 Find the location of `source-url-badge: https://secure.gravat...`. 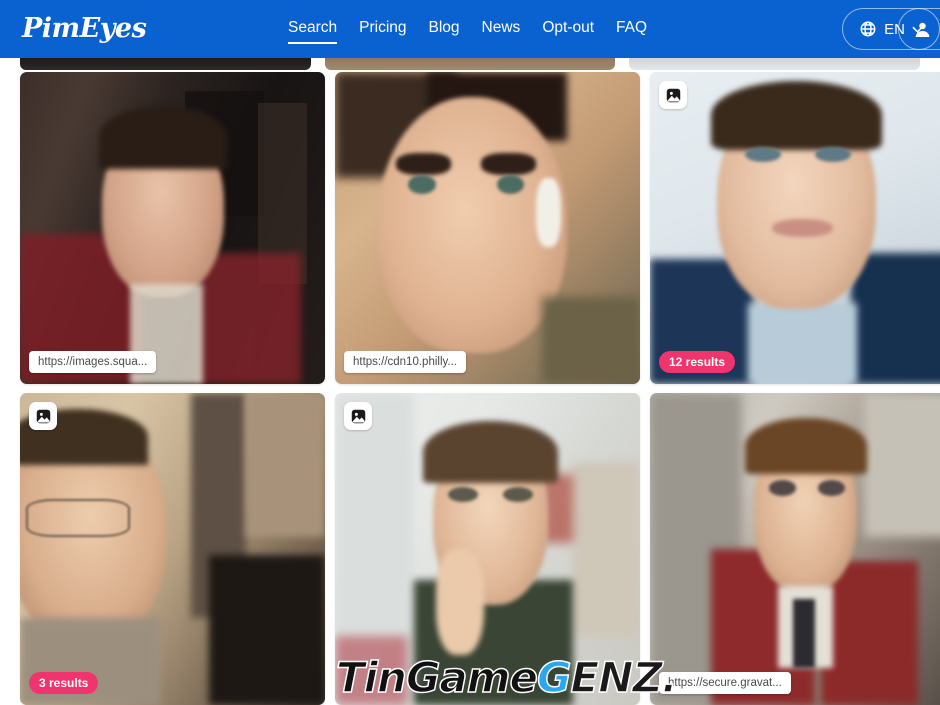

source-url-badge: https://secure.gravat... is located at coordinates (725, 683).